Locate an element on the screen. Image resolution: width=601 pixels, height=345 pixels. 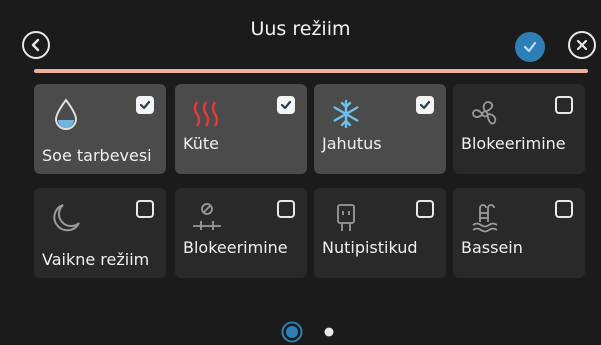
tile-cooling: Jahutus is located at coordinates (380, 129).